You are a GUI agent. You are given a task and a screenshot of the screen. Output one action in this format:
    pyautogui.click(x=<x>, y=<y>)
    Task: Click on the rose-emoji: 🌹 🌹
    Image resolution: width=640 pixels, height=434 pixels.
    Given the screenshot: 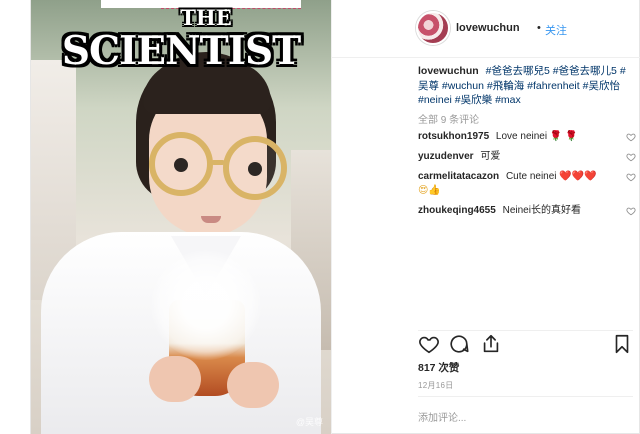 What is the action you would take?
    pyautogui.click(x=563, y=136)
    